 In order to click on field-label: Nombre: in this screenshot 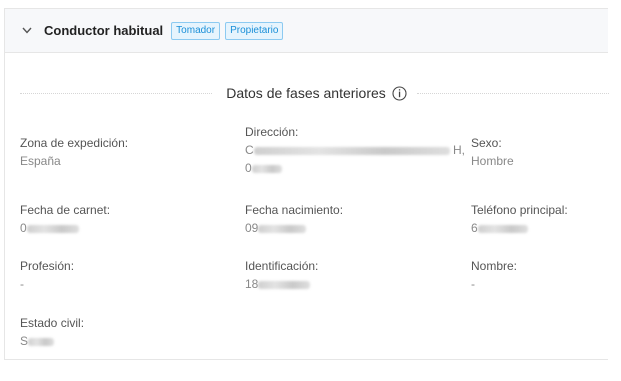, I will do `click(494, 266)`.